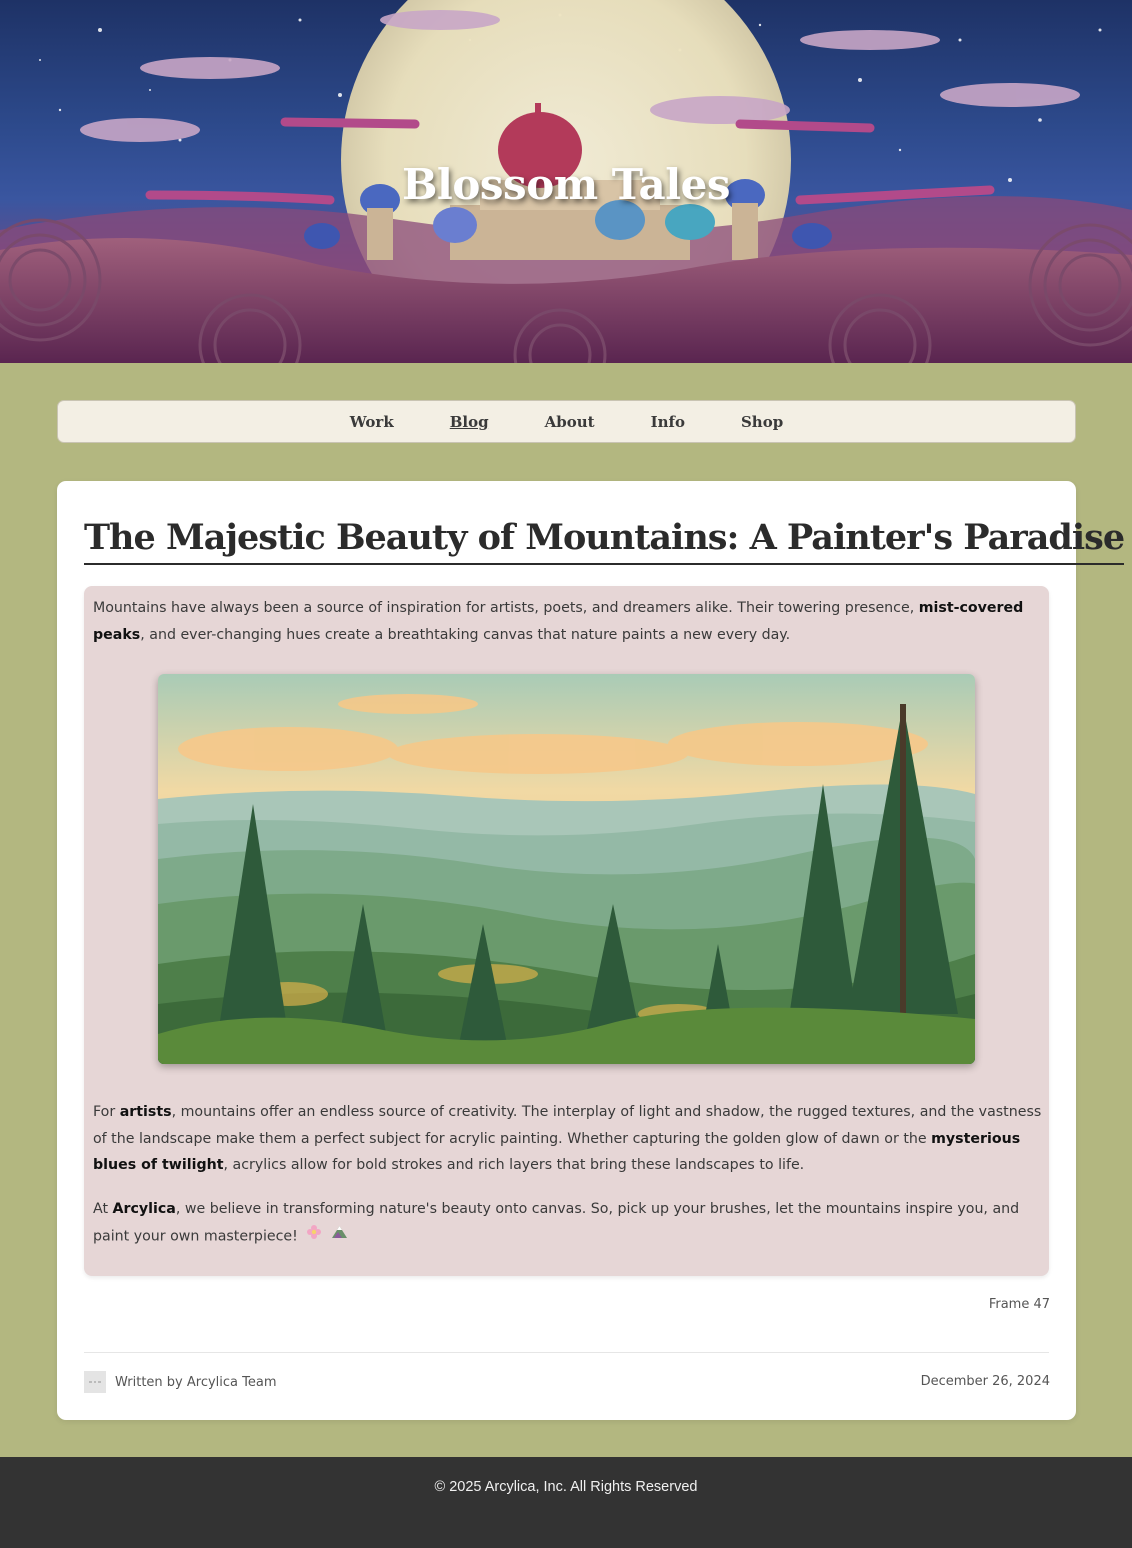 The image size is (1132, 1548). I want to click on site-title: Blossom Tales, so click(566, 184).